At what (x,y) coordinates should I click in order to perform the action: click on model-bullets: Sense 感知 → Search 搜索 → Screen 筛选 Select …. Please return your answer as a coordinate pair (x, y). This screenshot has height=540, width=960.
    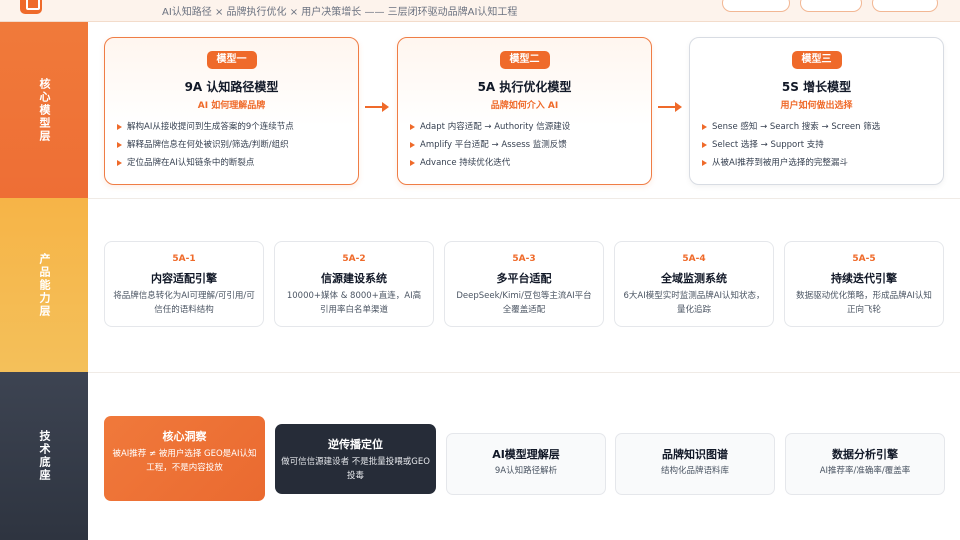
    Looking at the image, I should click on (818, 145).